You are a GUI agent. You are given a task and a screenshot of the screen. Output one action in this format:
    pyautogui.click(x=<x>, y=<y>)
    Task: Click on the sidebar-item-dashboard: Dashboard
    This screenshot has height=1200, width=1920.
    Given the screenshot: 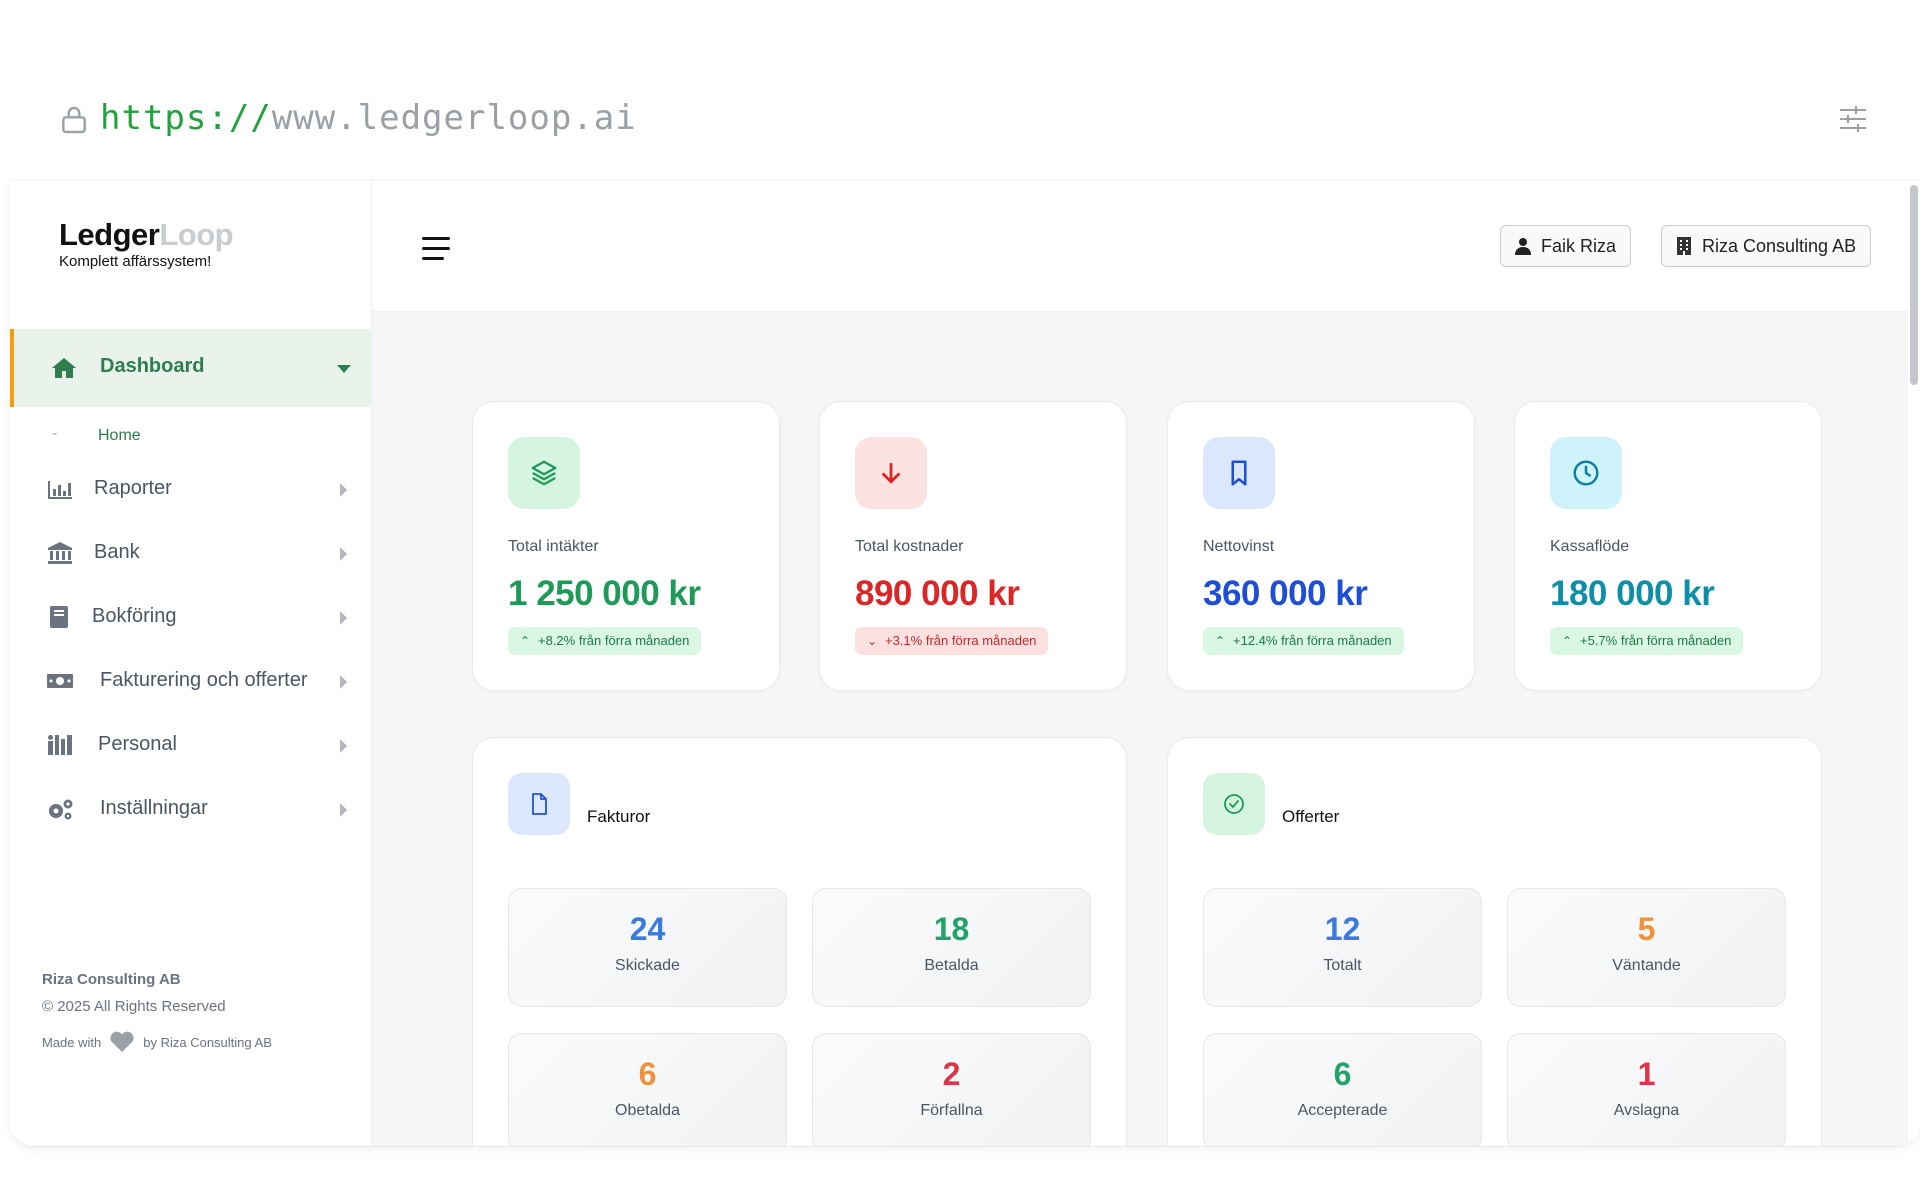 What is the action you would take?
    pyautogui.click(x=191, y=368)
    